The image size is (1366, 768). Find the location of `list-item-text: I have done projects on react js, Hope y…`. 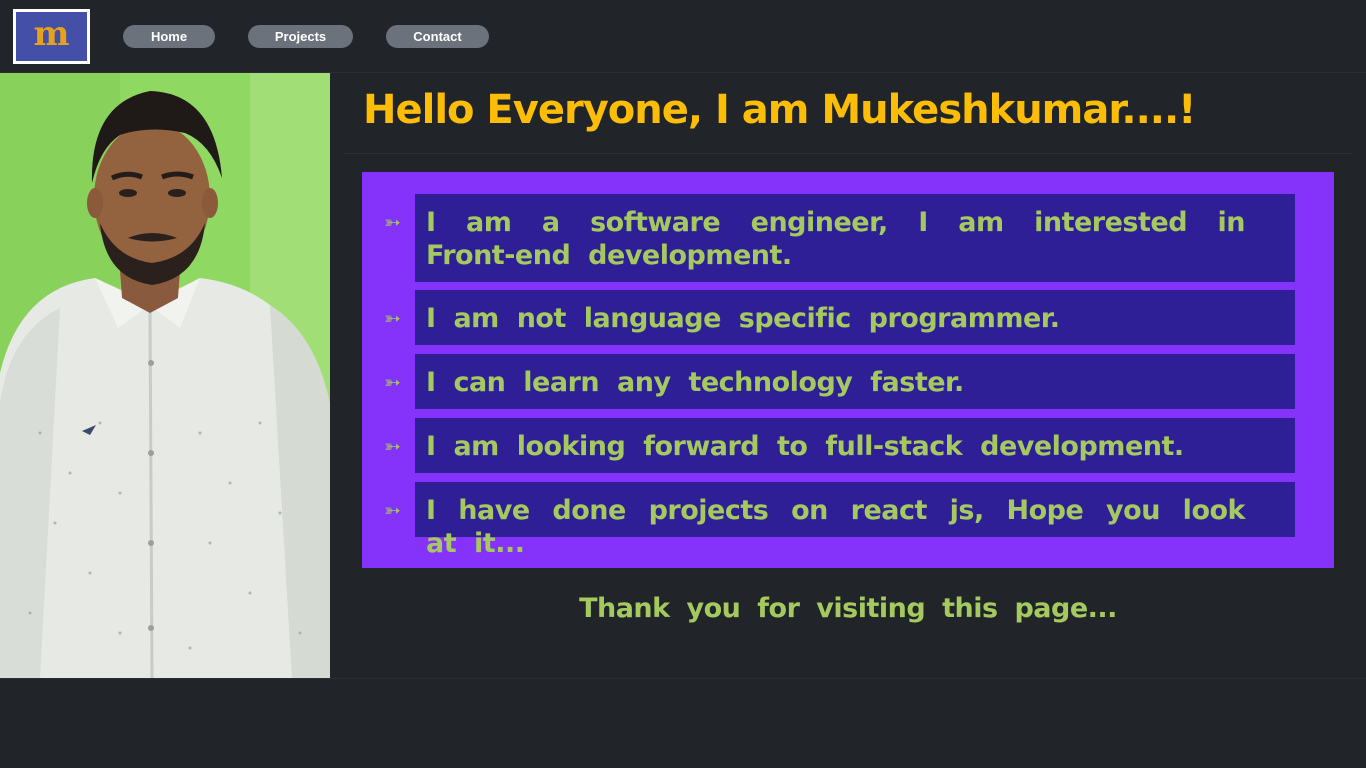

list-item-text: I have done projects on react js, Hope y… is located at coordinates (836, 527).